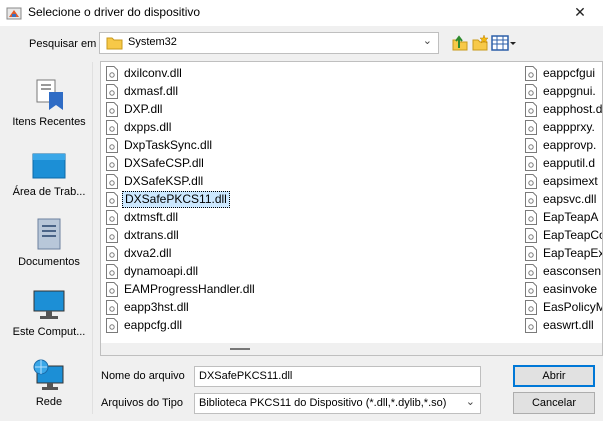  Describe the element at coordinates (151, 217) in the screenshot. I see `file-name: dxtmsft.dll` at that location.